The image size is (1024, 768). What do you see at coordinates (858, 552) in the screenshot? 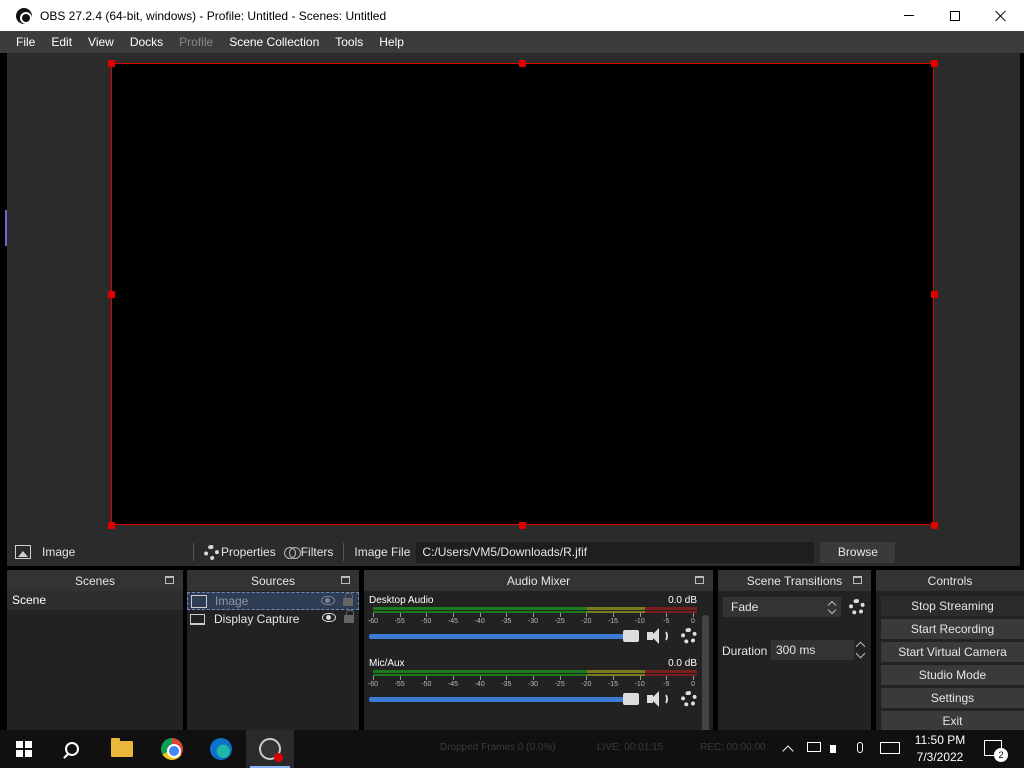
I see `browse-button: Browse` at bounding box center [858, 552].